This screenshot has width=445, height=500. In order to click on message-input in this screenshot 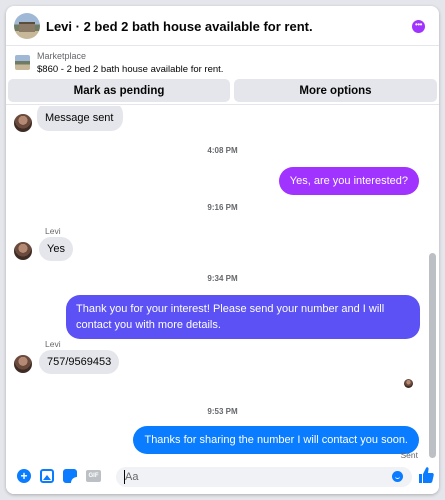, I will do `click(264, 477)`.